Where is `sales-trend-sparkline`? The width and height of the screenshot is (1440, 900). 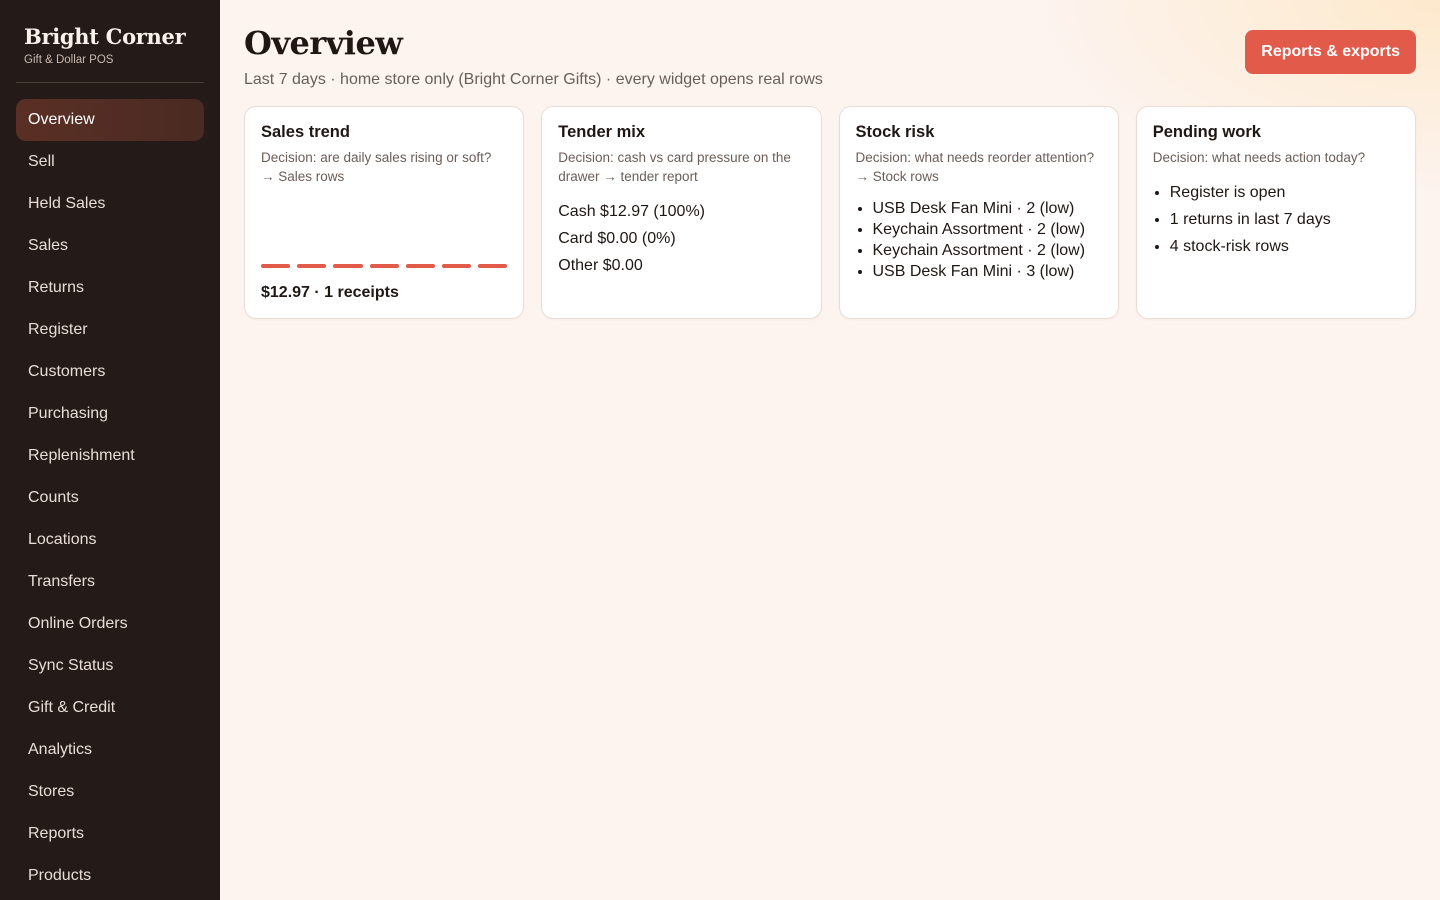 sales-trend-sparkline is located at coordinates (384, 266).